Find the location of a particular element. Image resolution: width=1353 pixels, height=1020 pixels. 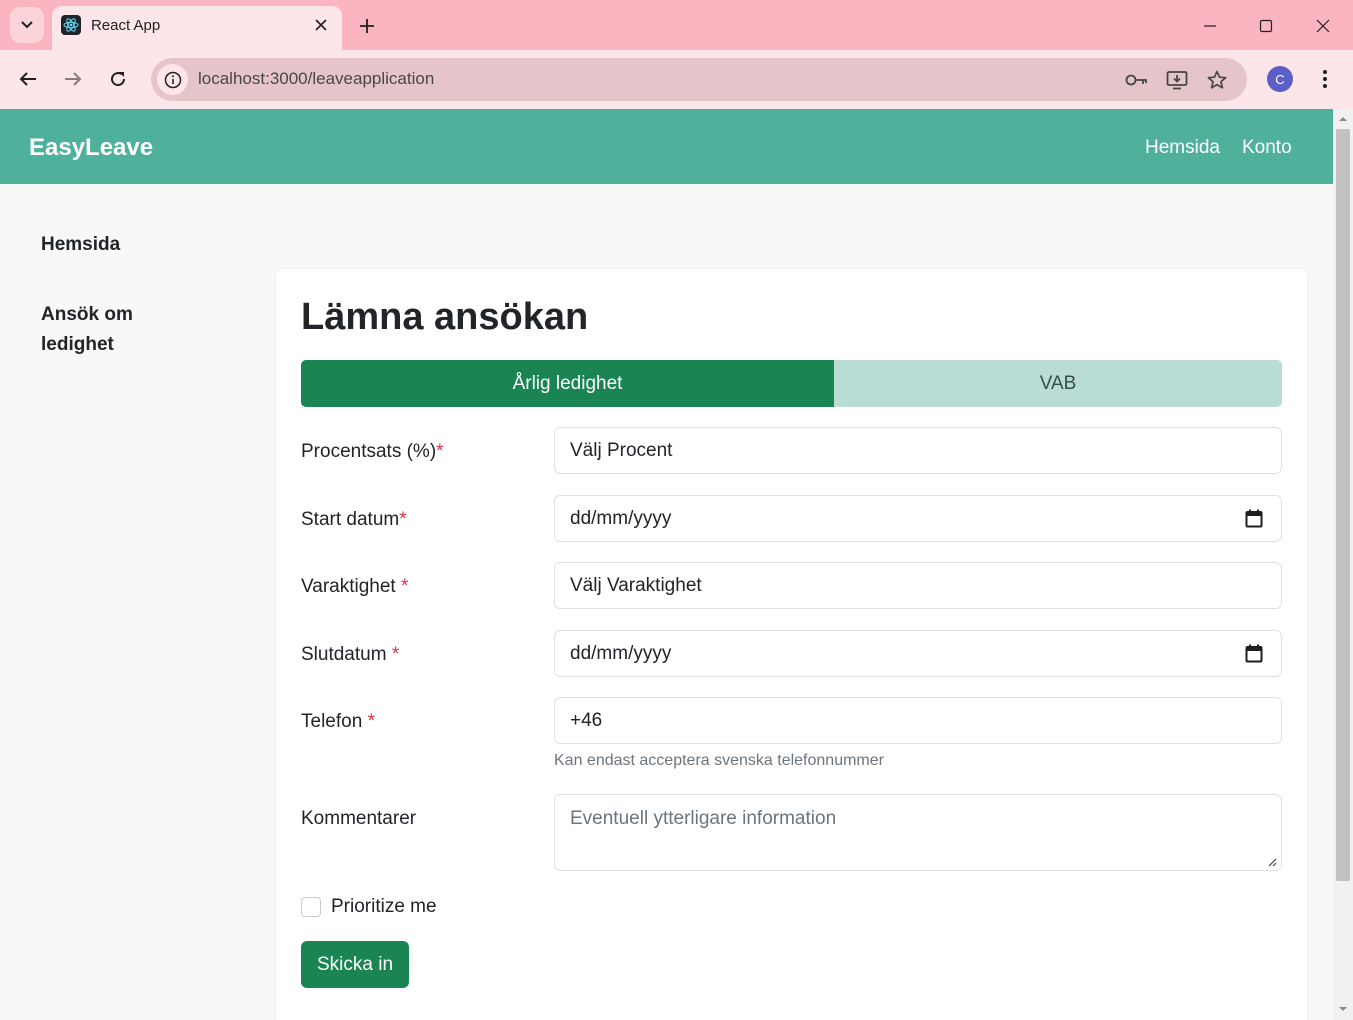

sidebar-item-label-line2: ledighet is located at coordinates (77, 344).